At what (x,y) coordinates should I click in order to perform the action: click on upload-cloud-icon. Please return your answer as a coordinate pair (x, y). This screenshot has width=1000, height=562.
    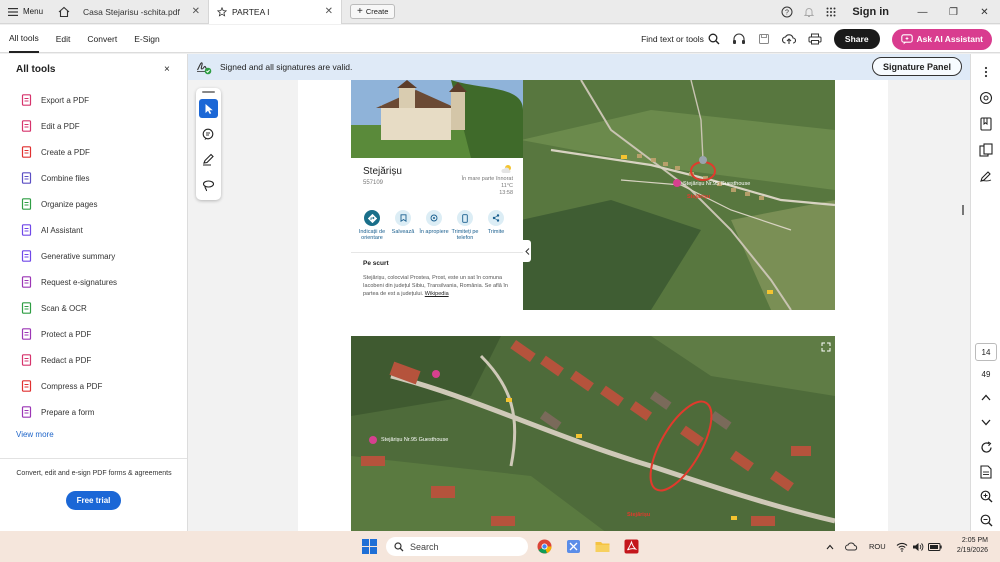
    Looking at the image, I should click on (788, 39).